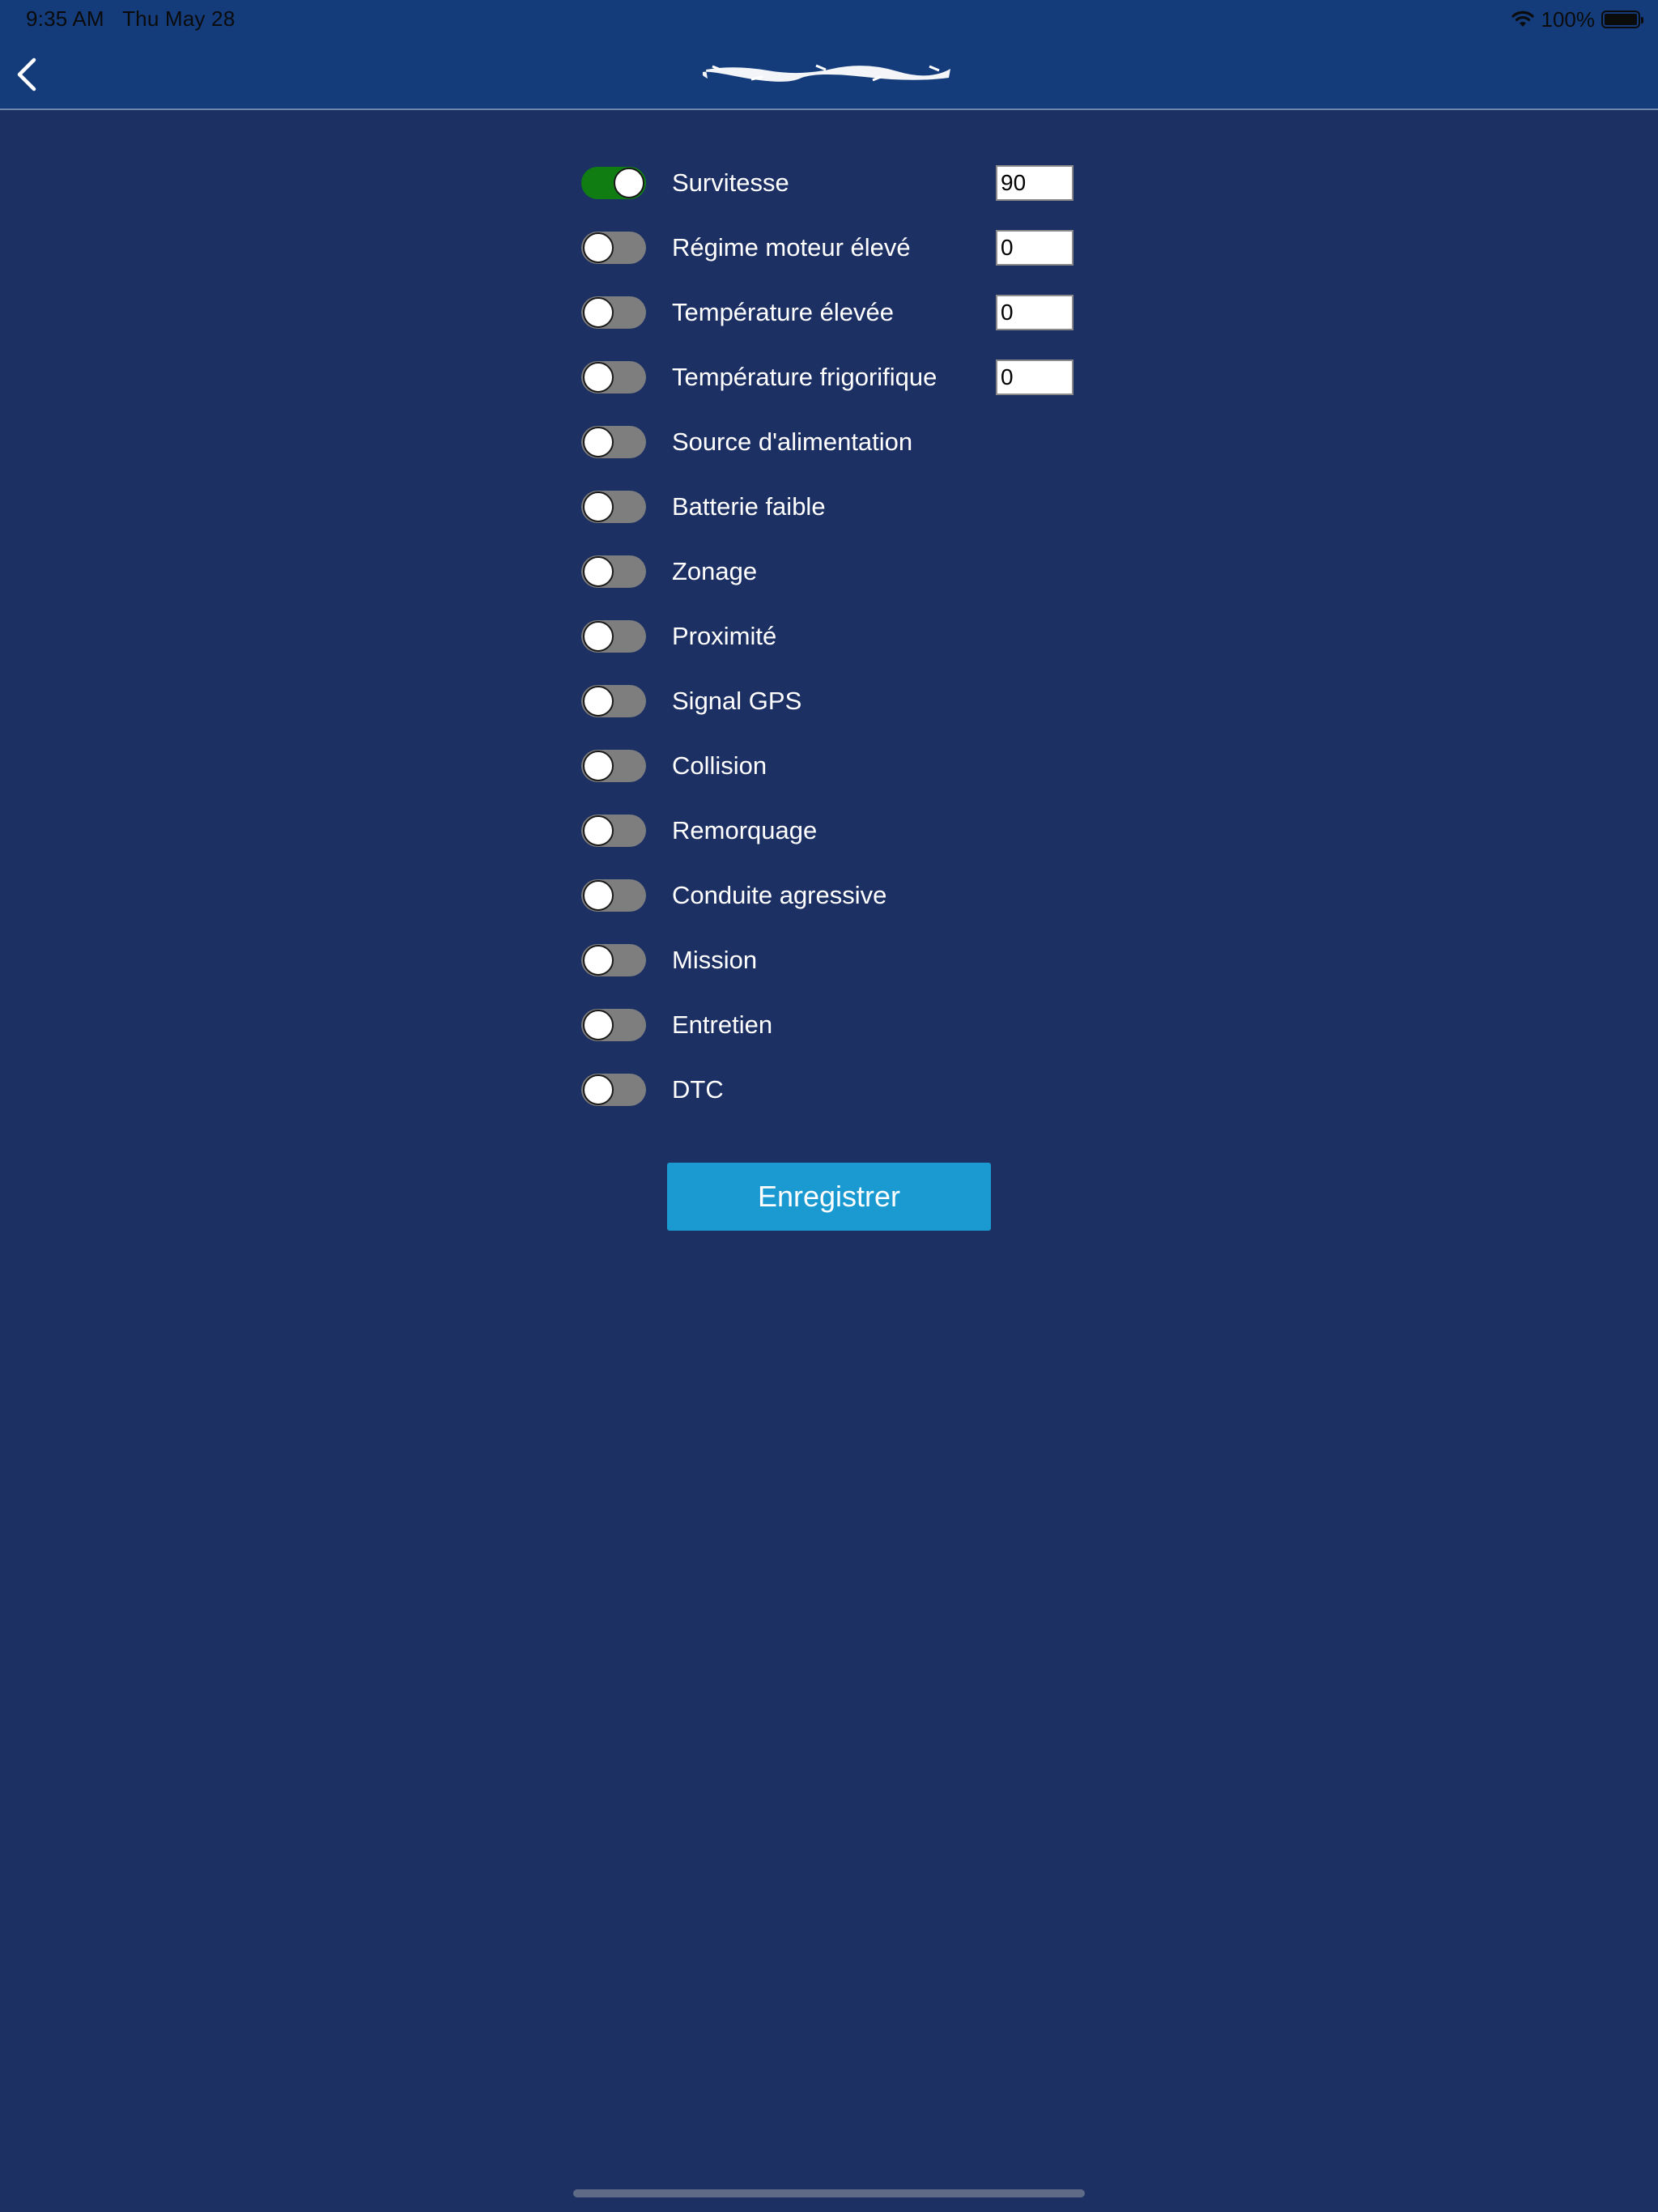 The image size is (1658, 2212). What do you see at coordinates (715, 960) in the screenshot?
I see `setting-label: Mission` at bounding box center [715, 960].